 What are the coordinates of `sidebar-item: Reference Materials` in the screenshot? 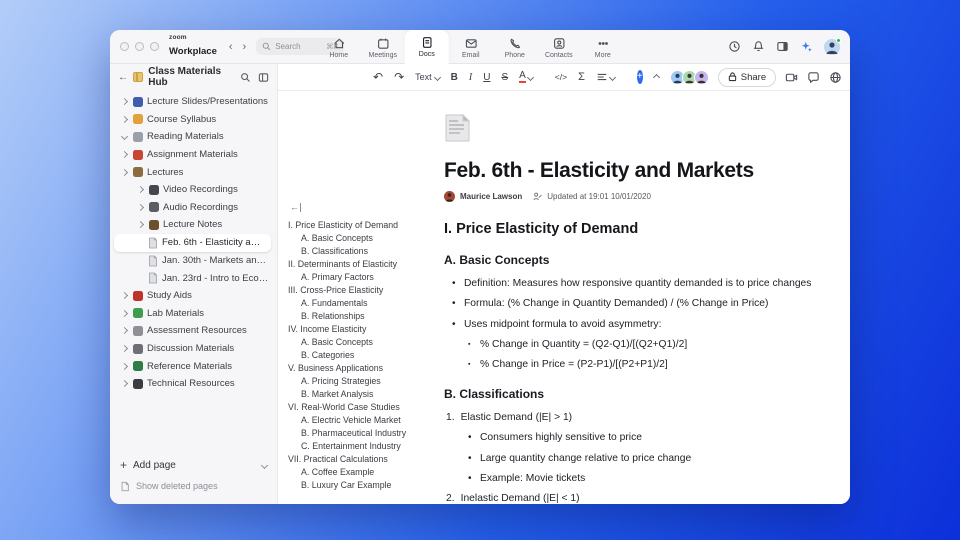 It's located at (193, 366).